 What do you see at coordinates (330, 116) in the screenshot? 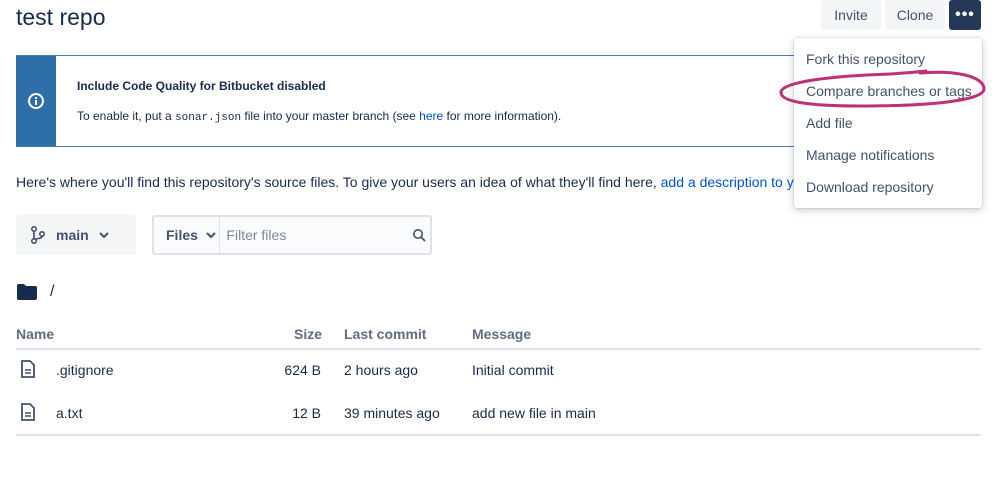
I see `banner-text-middle: file into your master branch (see` at bounding box center [330, 116].